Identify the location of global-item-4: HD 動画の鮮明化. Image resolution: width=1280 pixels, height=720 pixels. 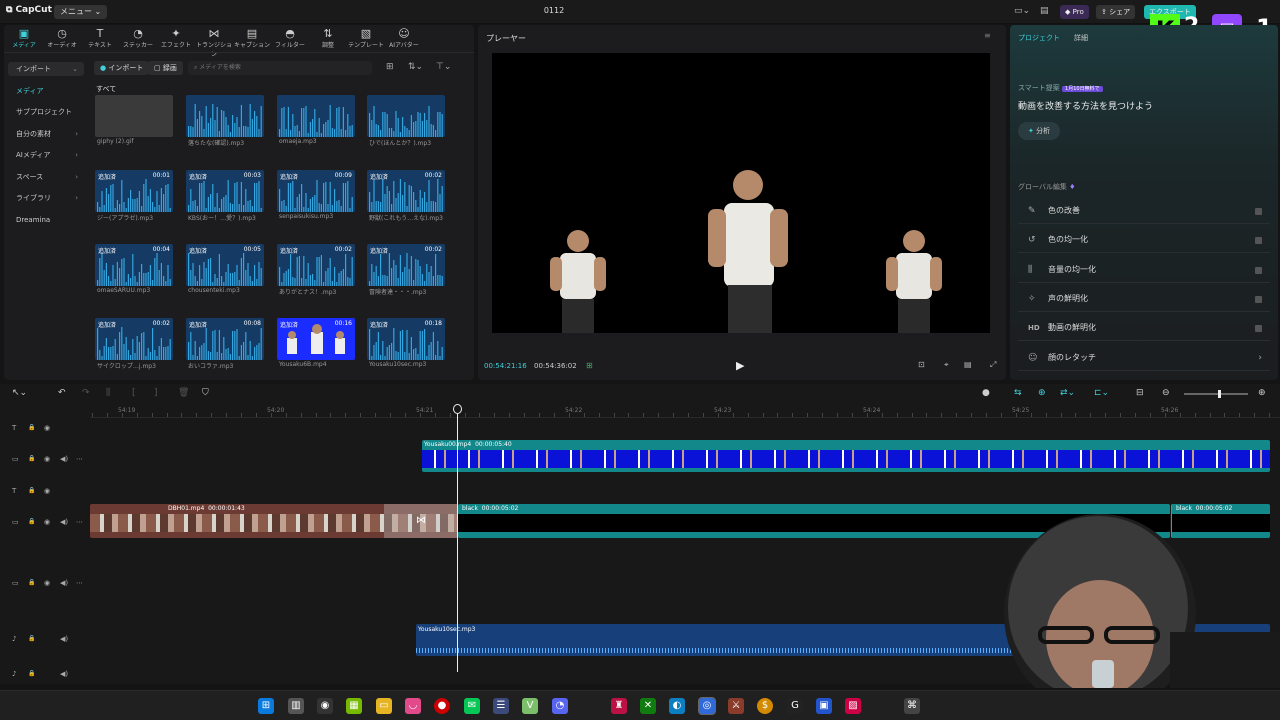
(1144, 328).